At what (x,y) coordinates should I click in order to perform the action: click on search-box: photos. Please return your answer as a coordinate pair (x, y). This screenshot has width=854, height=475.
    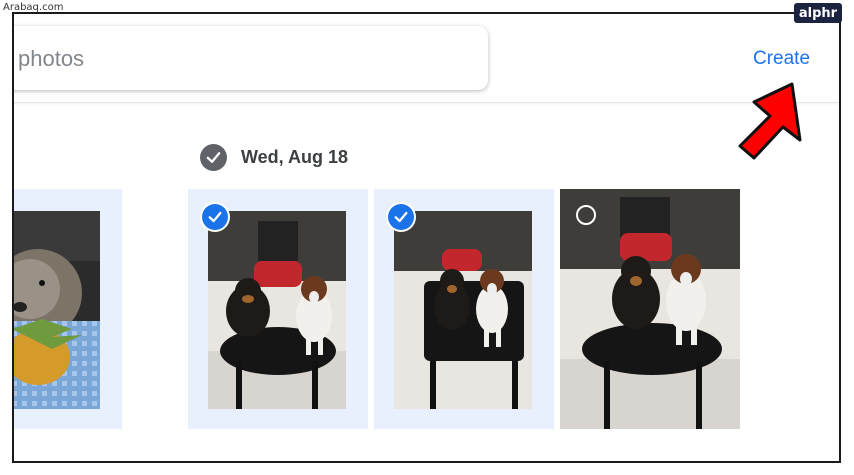
    Looking at the image, I should click on (251, 58).